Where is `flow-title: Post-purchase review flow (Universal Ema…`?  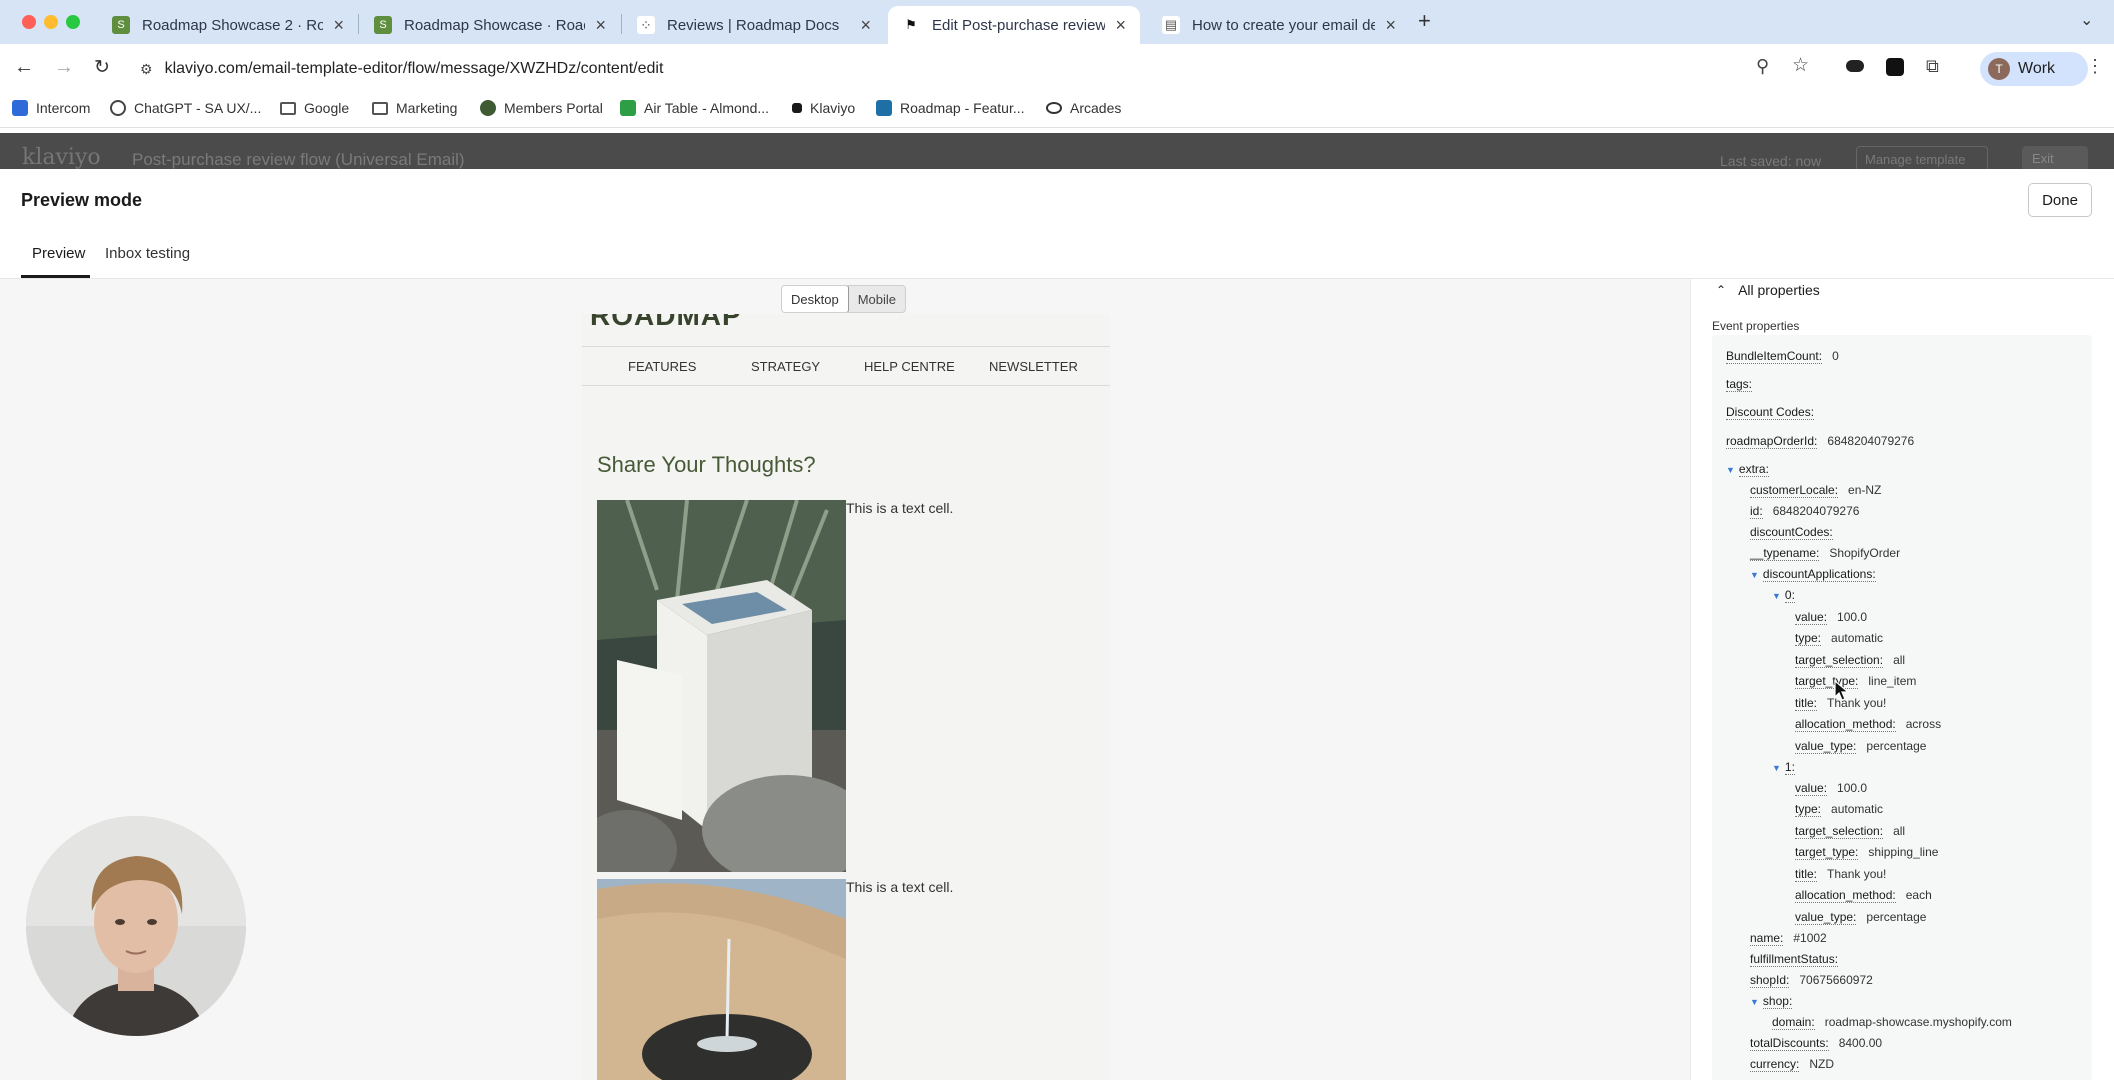
flow-title: Post-purchase review flow (Universal Ema… is located at coordinates (298, 159).